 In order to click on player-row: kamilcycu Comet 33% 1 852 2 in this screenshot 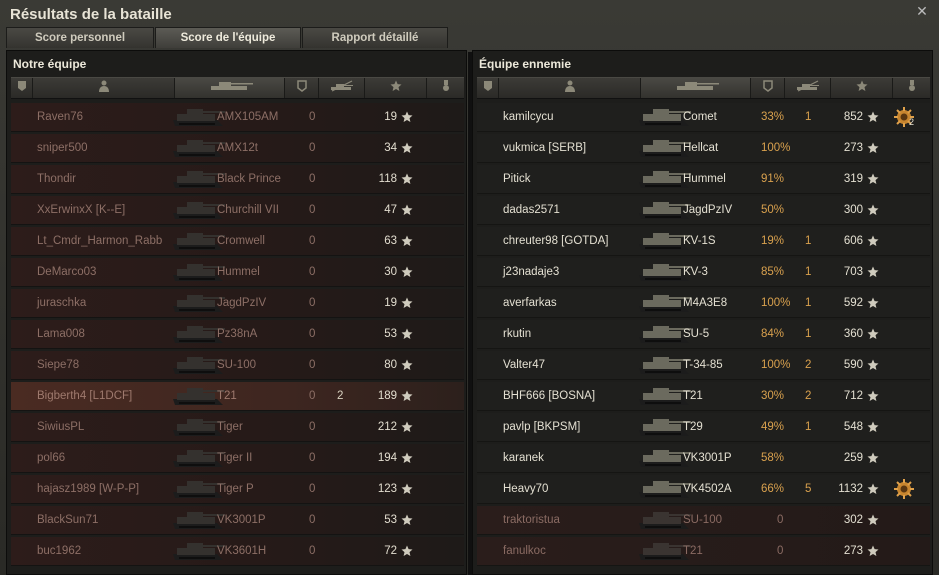, I will do `click(703, 117)`.